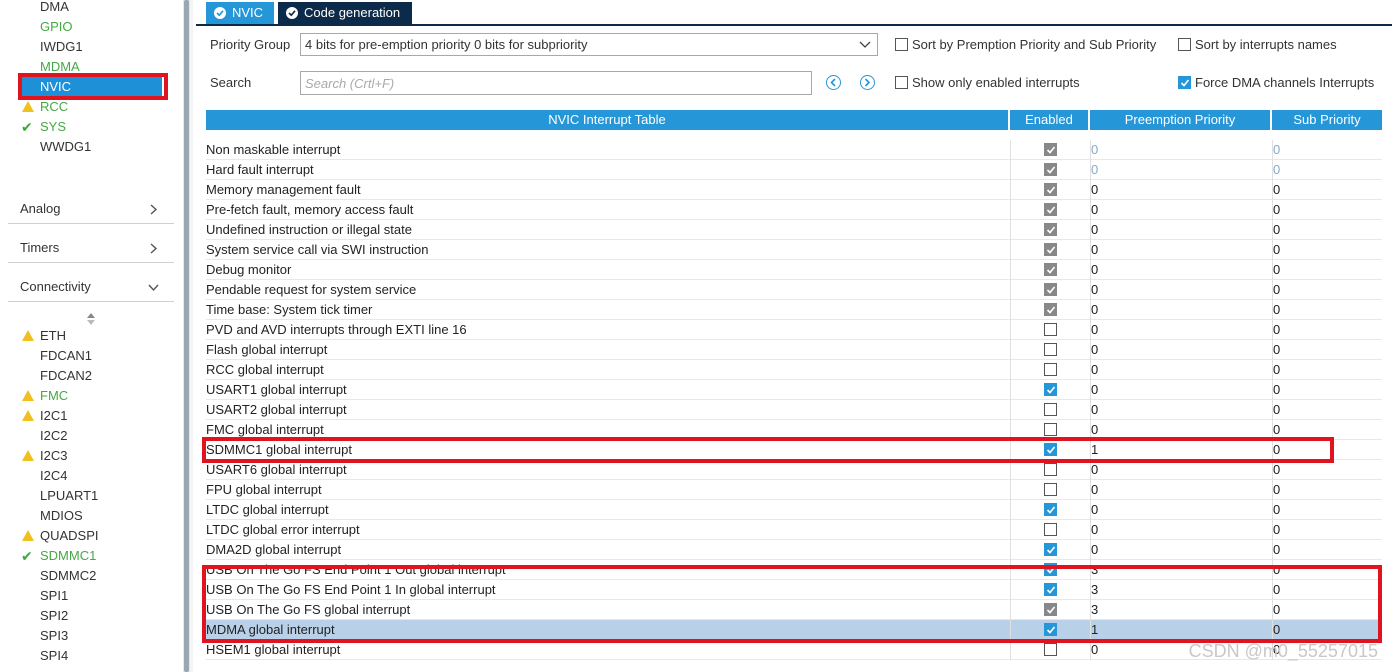  Describe the element at coordinates (1180, 120) in the screenshot. I see `column-header-preemption: Preemption Priority` at that location.